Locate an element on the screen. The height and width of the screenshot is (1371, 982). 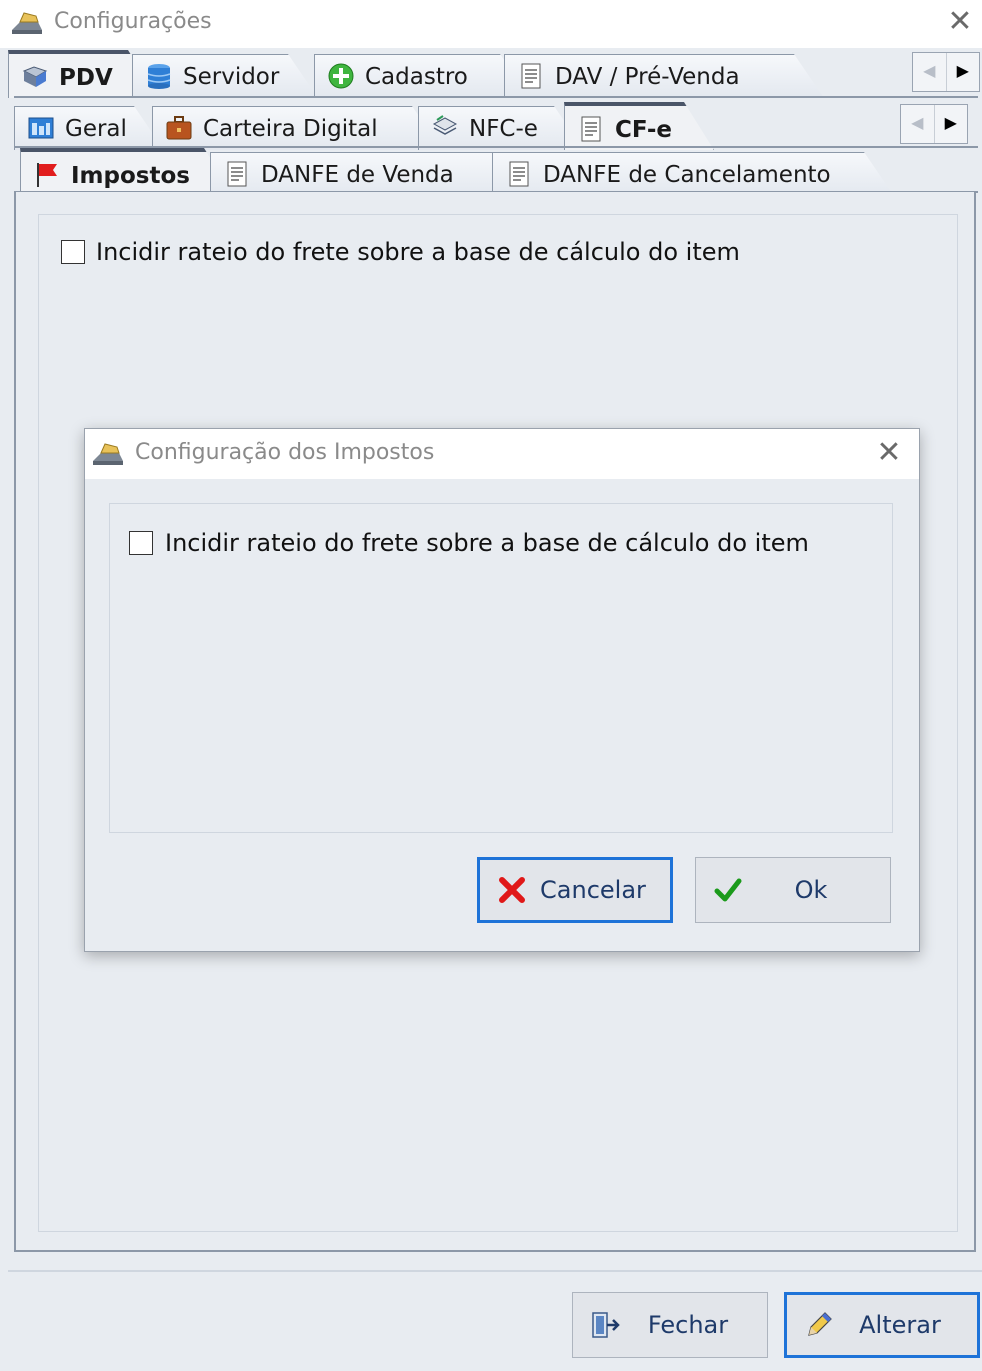
window-titlebar: Configurações ✕ is located at coordinates (491, 24).